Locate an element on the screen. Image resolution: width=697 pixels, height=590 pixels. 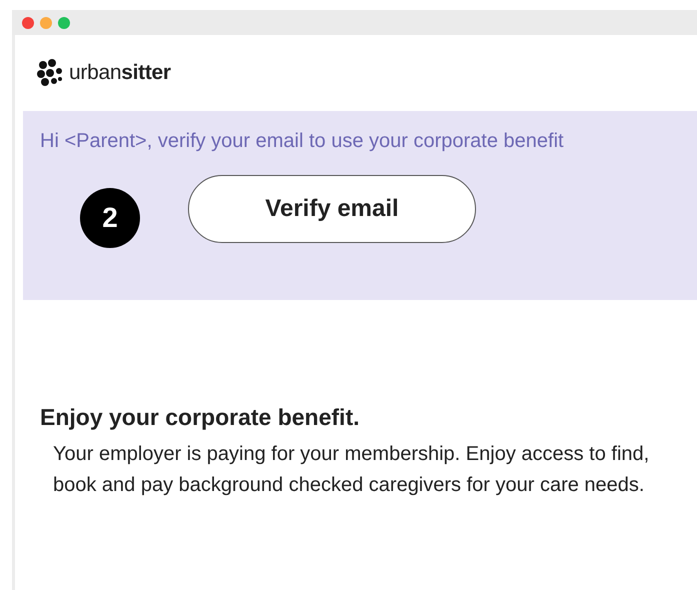
benefit-description: Your employer is paying for your membership. Enjoy access to find, book and pay background checked caregivers for your care needs. is located at coordinates (351, 470).